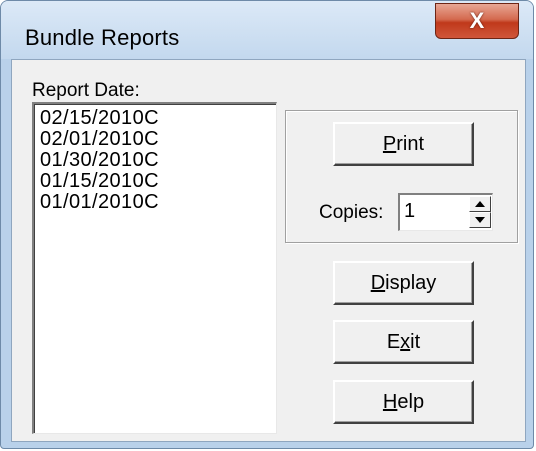  I want to click on close-icon: X, so click(477, 20).